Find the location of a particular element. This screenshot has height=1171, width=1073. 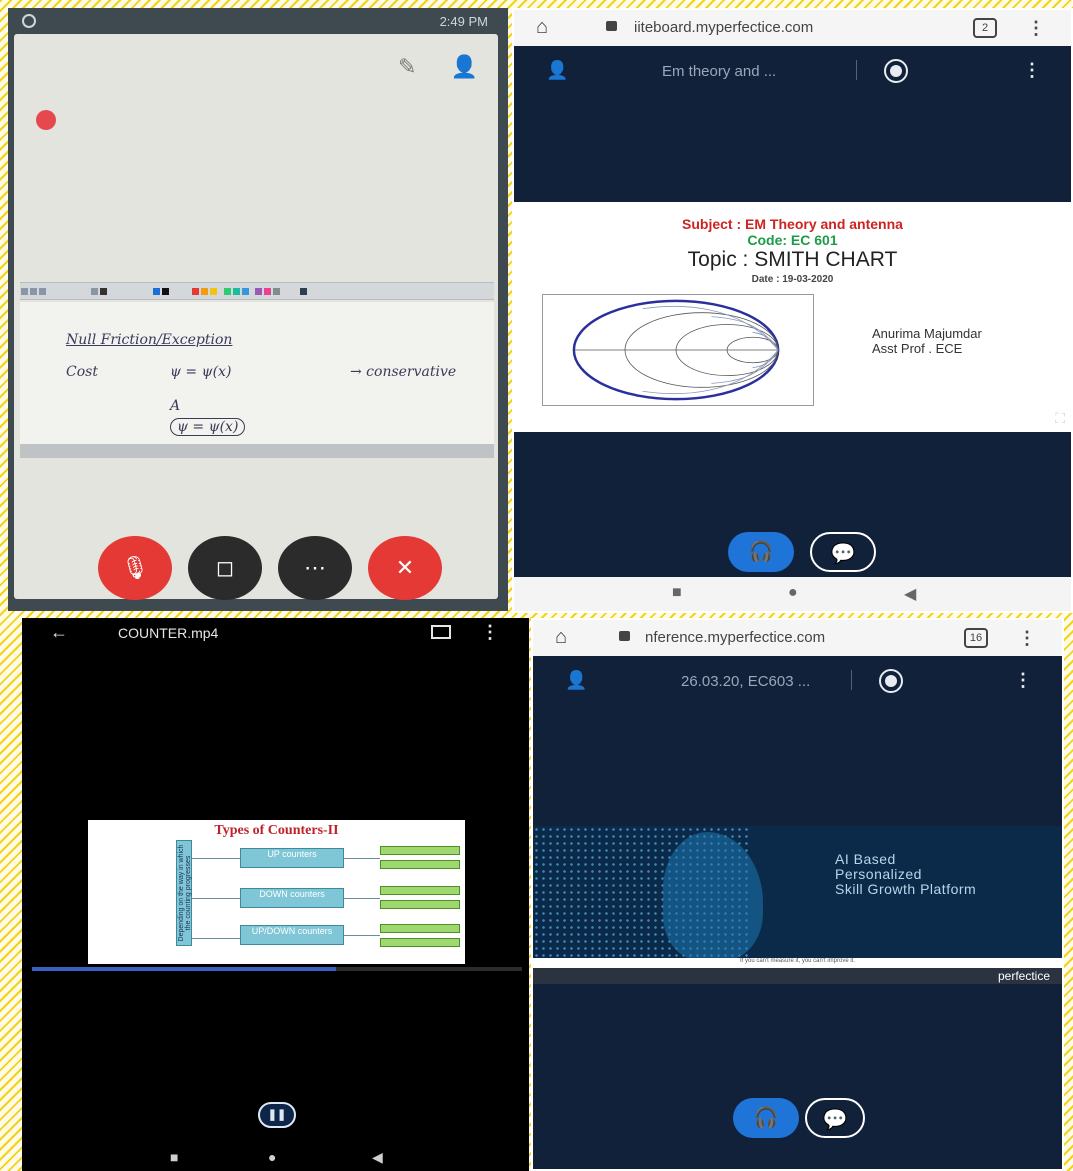

mute-button: 🎙 is located at coordinates (135, 568).